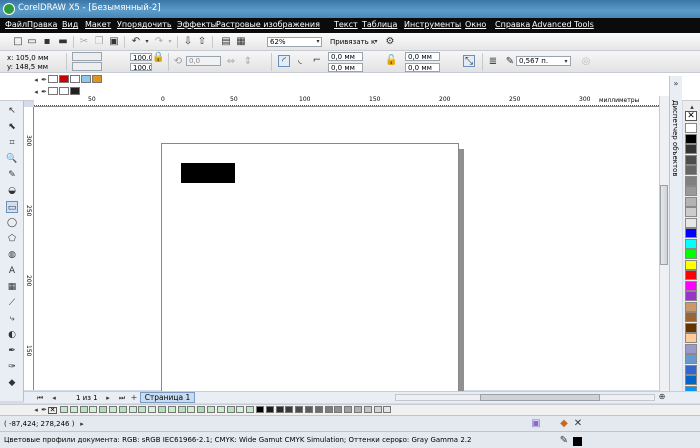 Image resolution: width=700 pixels, height=448 pixels. I want to click on menu-help: Справка, so click(512, 24).